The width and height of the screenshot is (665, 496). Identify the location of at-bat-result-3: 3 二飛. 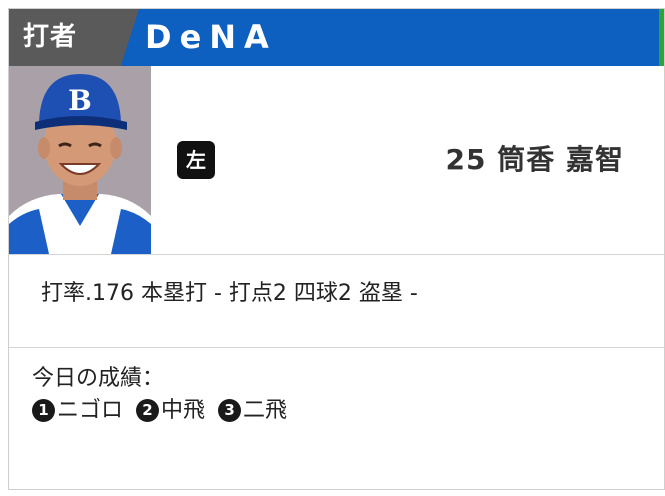
(252, 410).